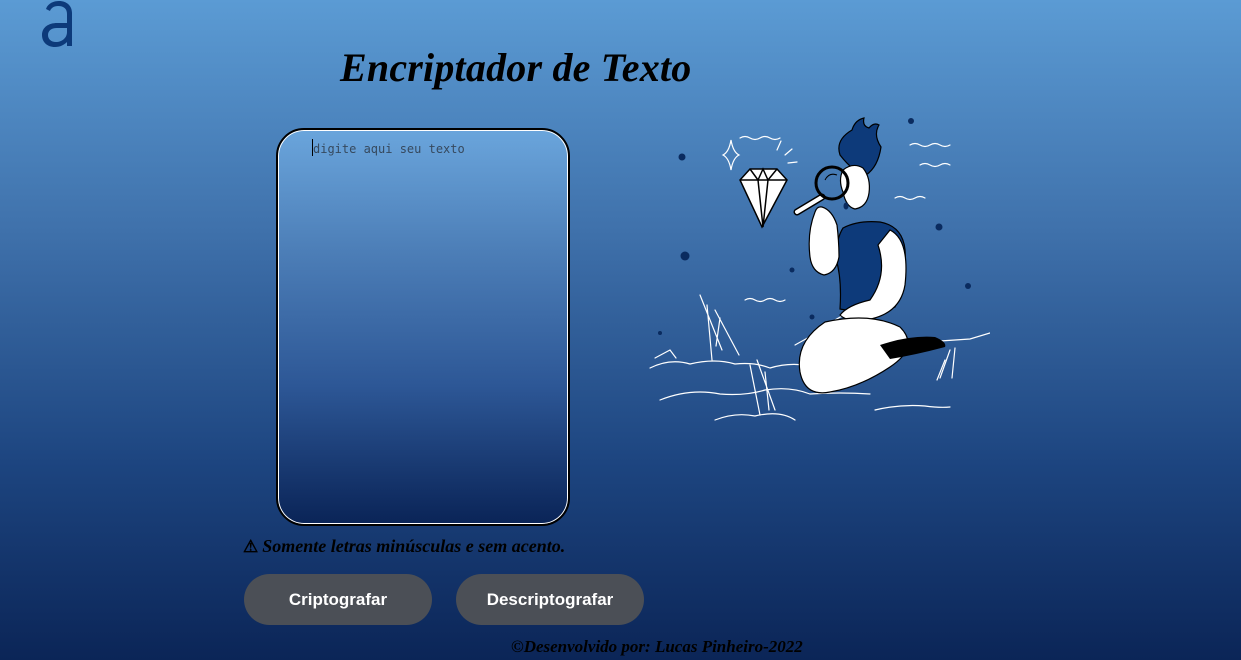 This screenshot has width=1241, height=660. What do you see at coordinates (414, 546) in the screenshot?
I see `warning-text: Somente letras minúsculas e sem acento.` at bounding box center [414, 546].